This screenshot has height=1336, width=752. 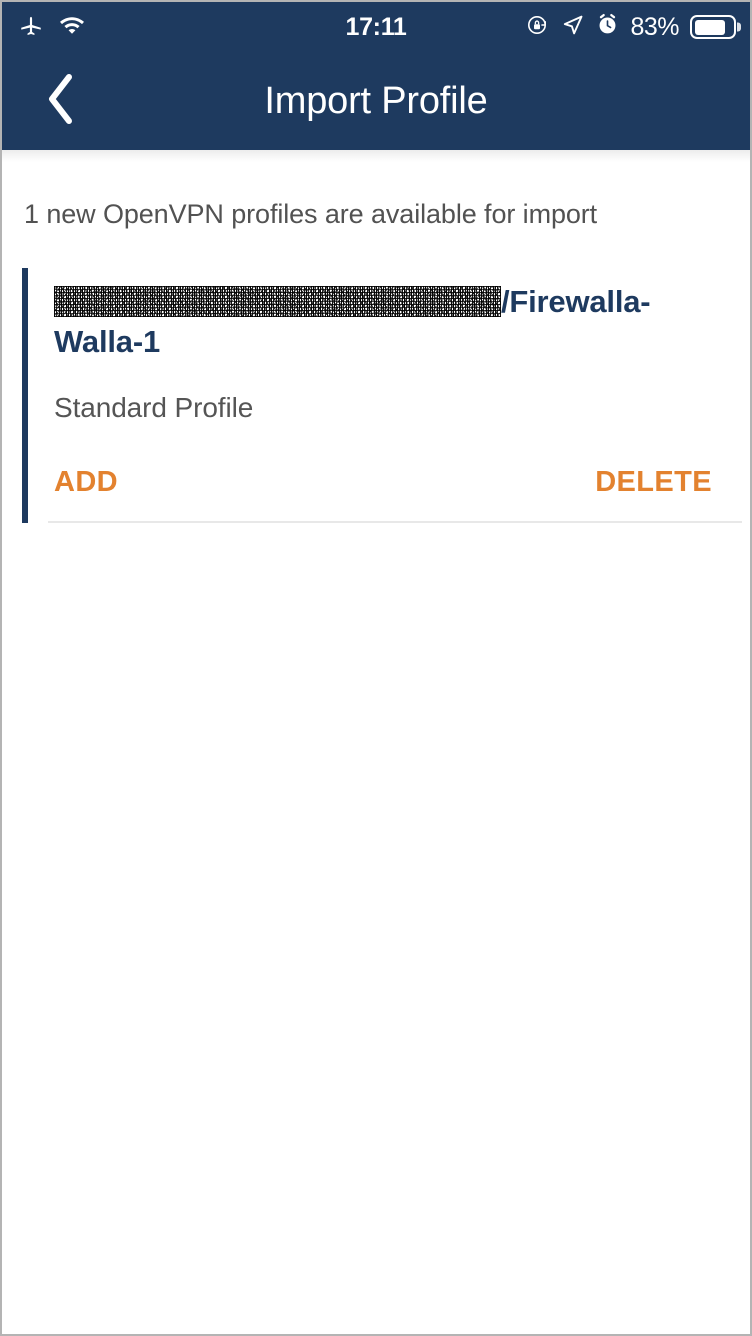 I want to click on profile-name: /Firewalla-Walla-1, so click(x=391, y=321).